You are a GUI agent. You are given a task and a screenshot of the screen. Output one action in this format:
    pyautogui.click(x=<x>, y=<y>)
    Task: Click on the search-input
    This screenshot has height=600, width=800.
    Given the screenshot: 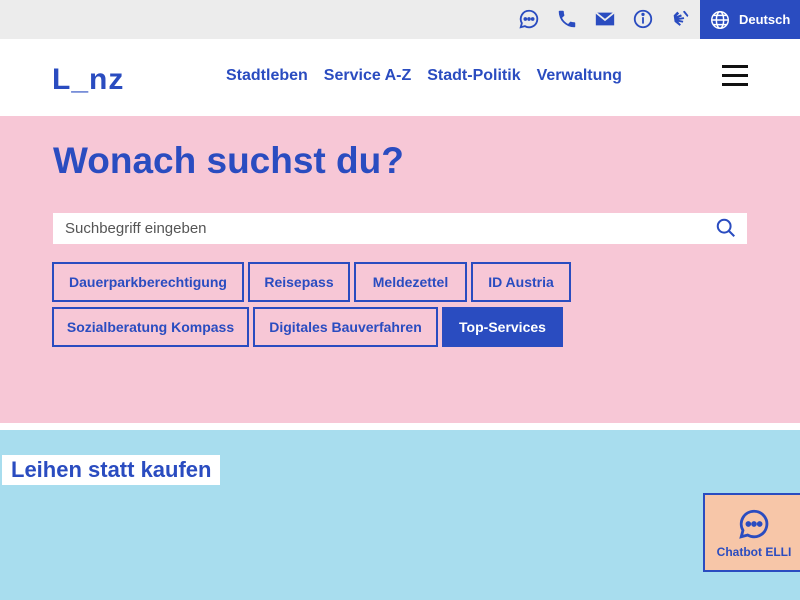 What is the action you would take?
    pyautogui.click(x=400, y=228)
    